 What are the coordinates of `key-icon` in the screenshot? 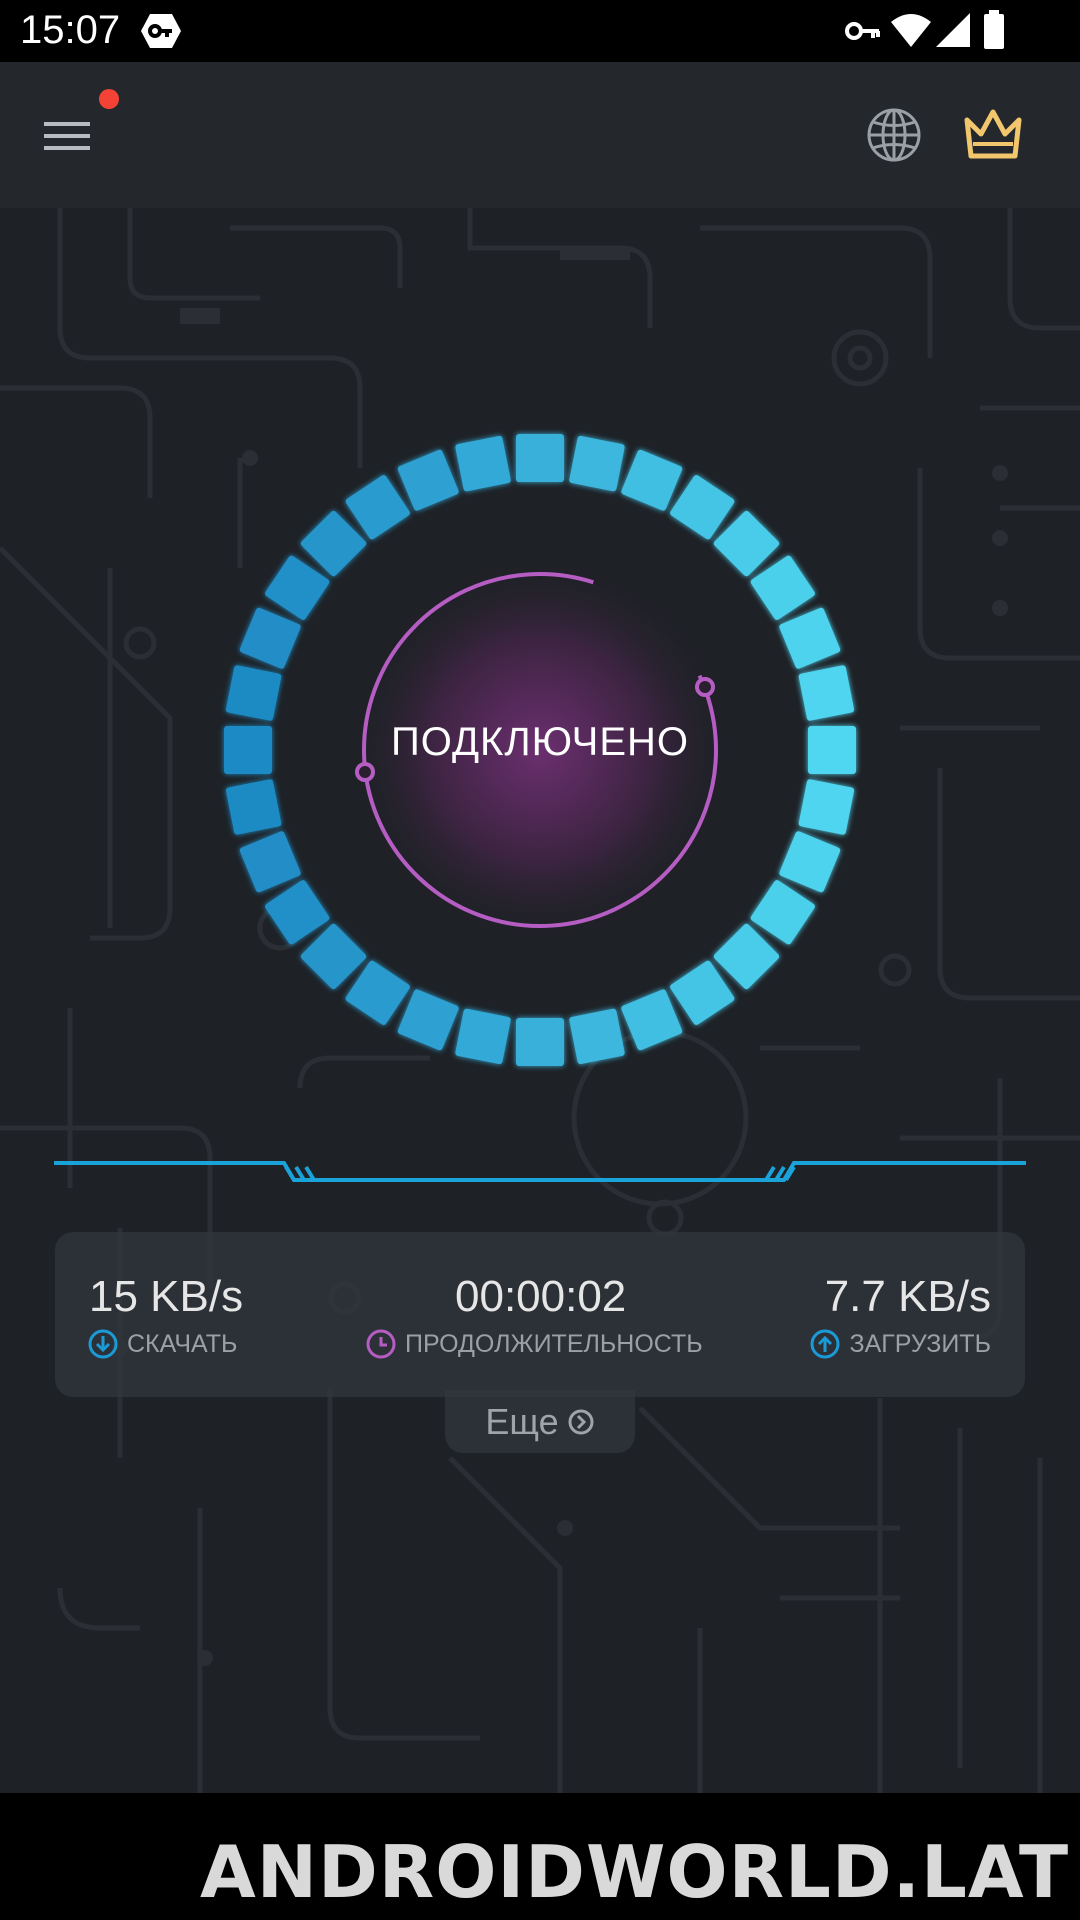 It's located at (862, 31).